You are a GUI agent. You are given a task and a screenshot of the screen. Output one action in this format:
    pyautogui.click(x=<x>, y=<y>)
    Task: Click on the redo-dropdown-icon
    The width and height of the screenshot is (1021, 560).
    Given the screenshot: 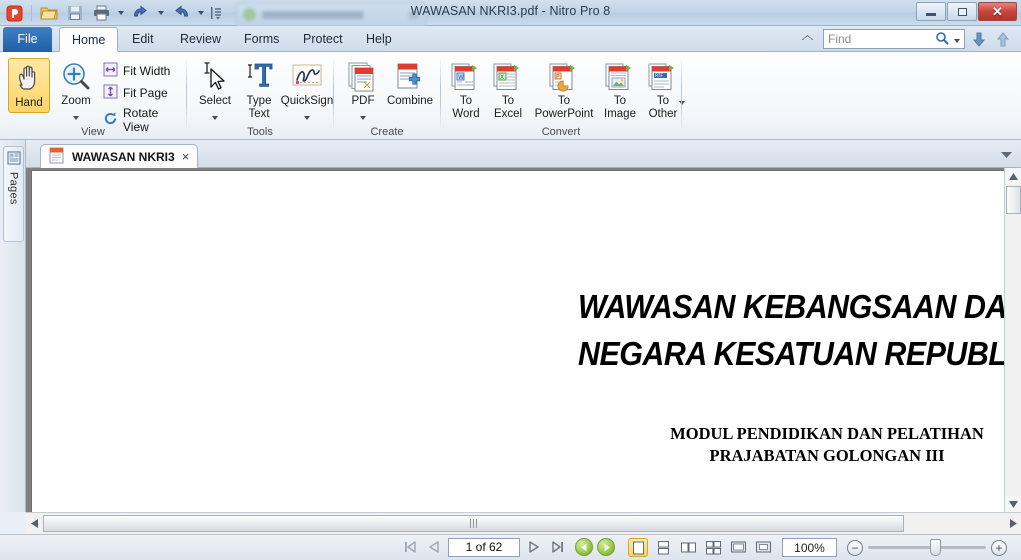 What is the action you would take?
    pyautogui.click(x=201, y=13)
    